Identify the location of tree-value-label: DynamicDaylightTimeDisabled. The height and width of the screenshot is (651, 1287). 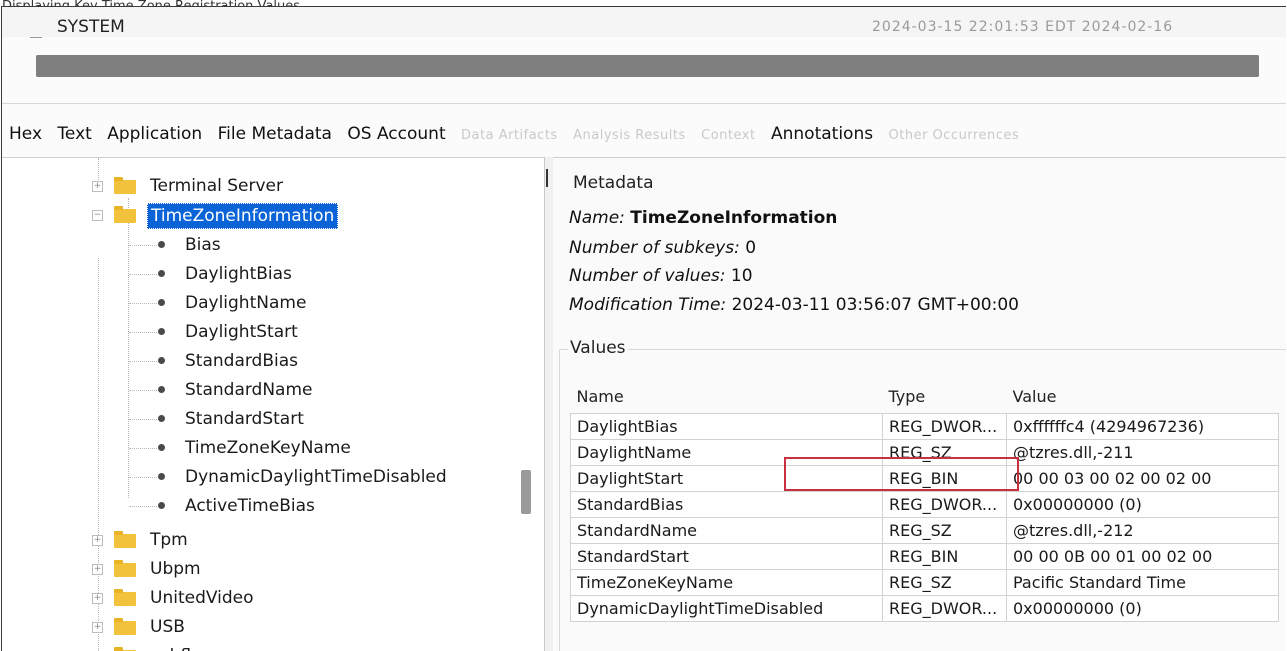
(316, 477).